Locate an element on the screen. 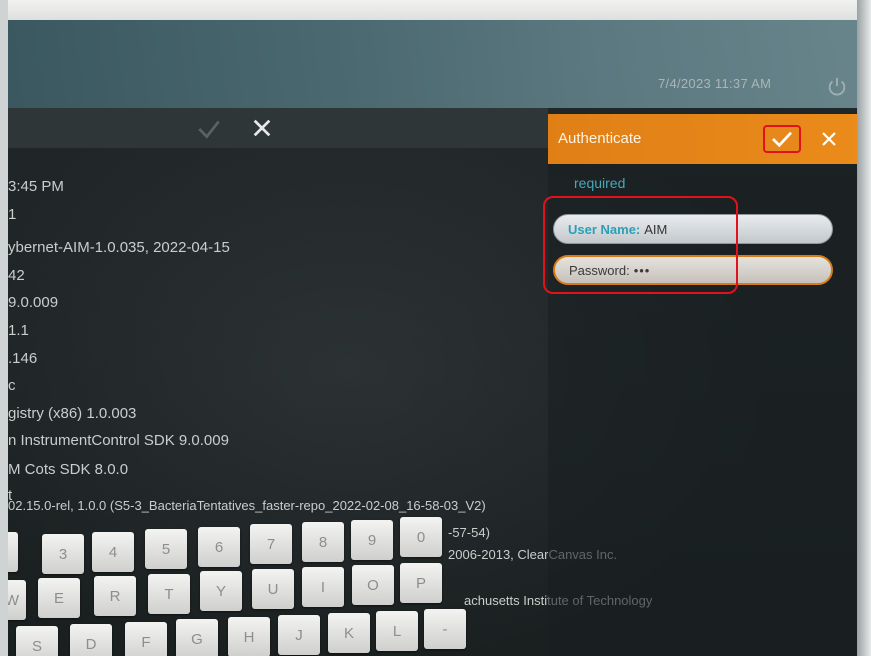 This screenshot has height=656, width=871. monitor-bezel-top is located at coordinates (435, 11).